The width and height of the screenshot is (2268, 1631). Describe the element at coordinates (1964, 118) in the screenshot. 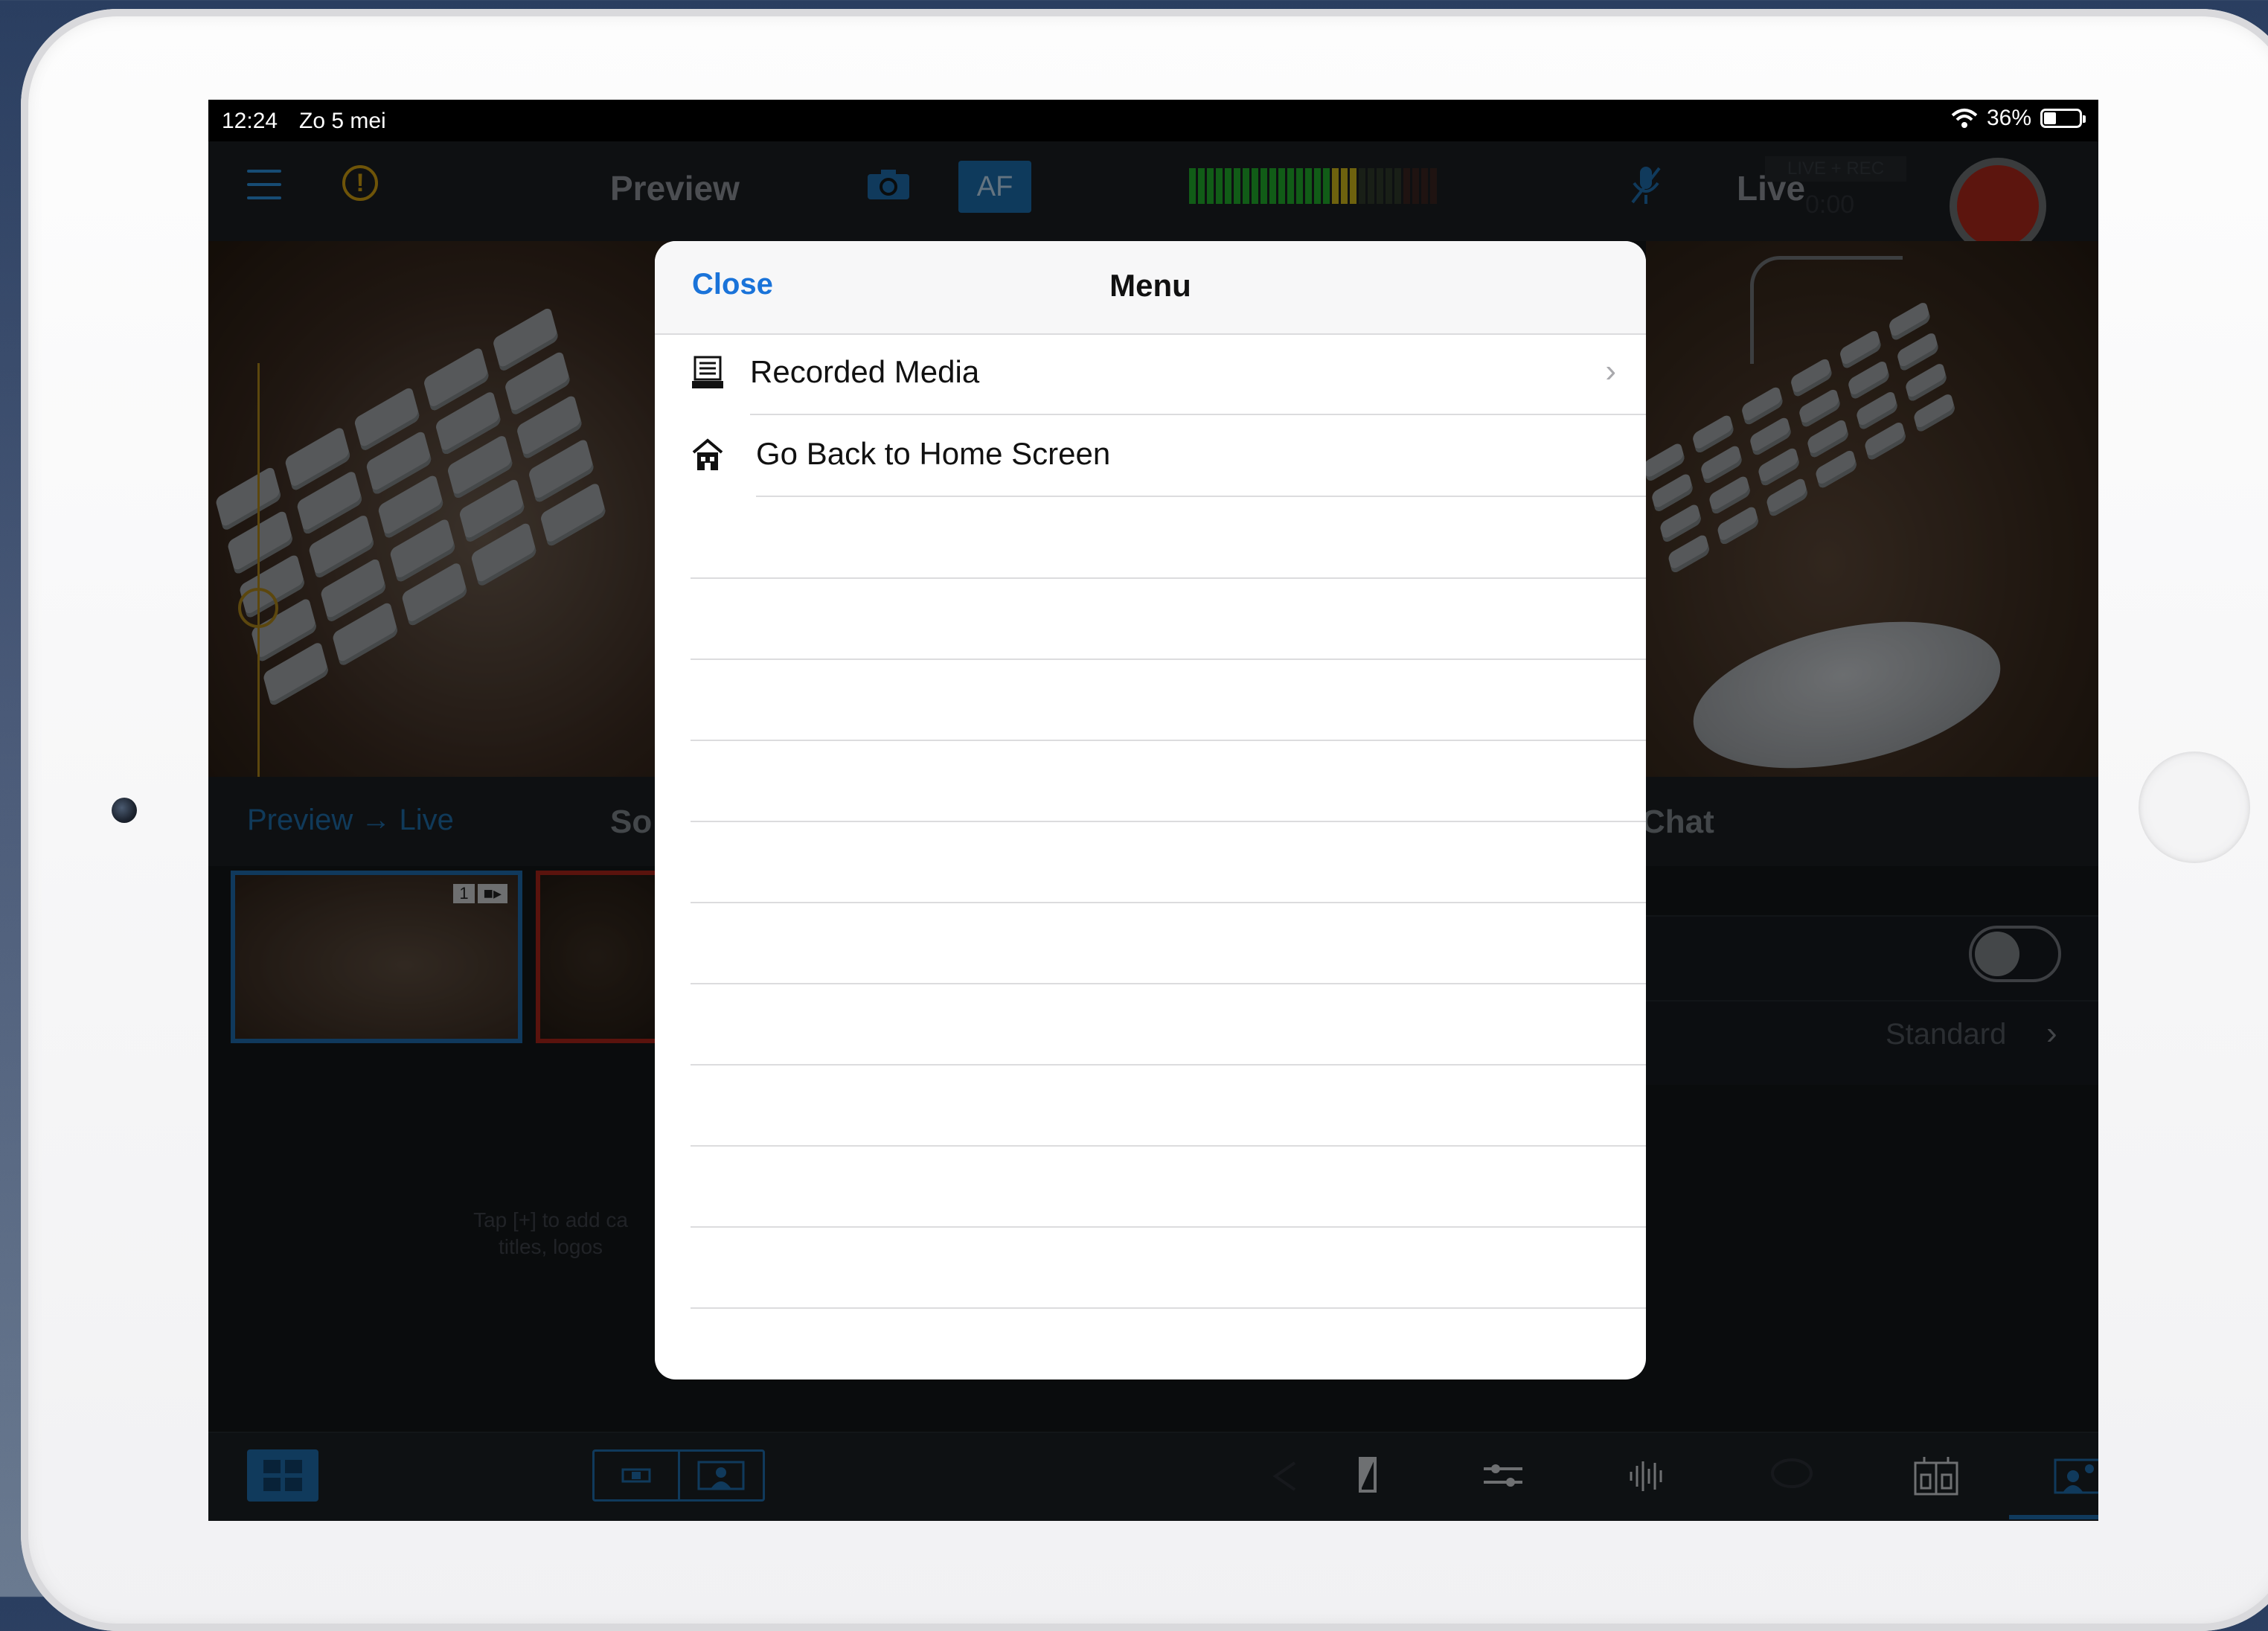

I see `wifi-icon` at that location.